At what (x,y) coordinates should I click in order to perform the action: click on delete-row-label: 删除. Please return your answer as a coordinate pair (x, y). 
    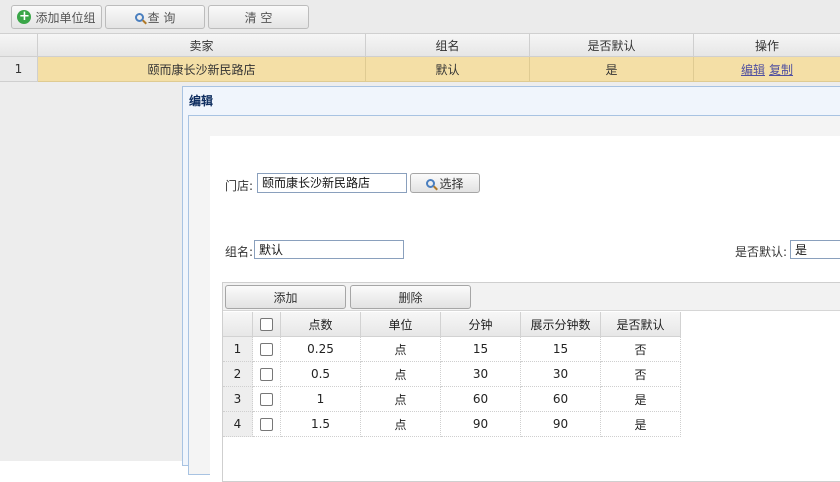
    Looking at the image, I should click on (410, 297).